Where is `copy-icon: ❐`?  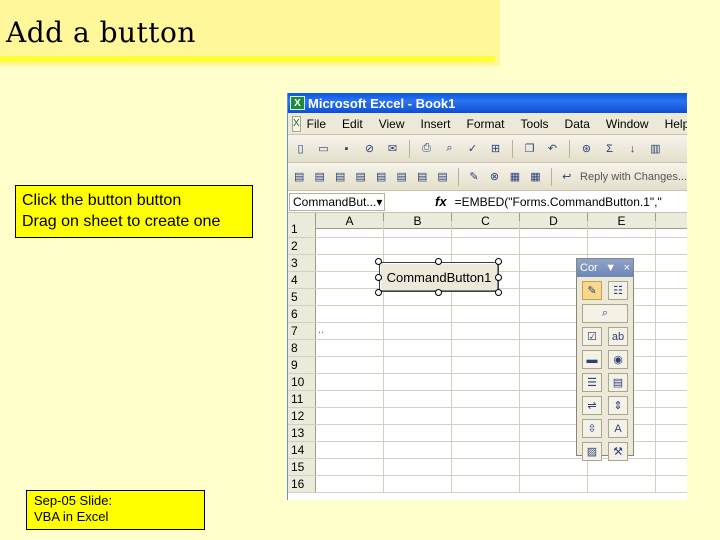 copy-icon: ❐ is located at coordinates (529, 148).